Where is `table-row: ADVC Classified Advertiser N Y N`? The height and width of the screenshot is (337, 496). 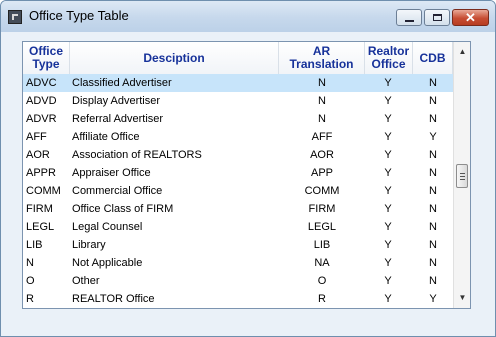
table-row: ADVC Classified Advertiser N Y N is located at coordinates (238, 83).